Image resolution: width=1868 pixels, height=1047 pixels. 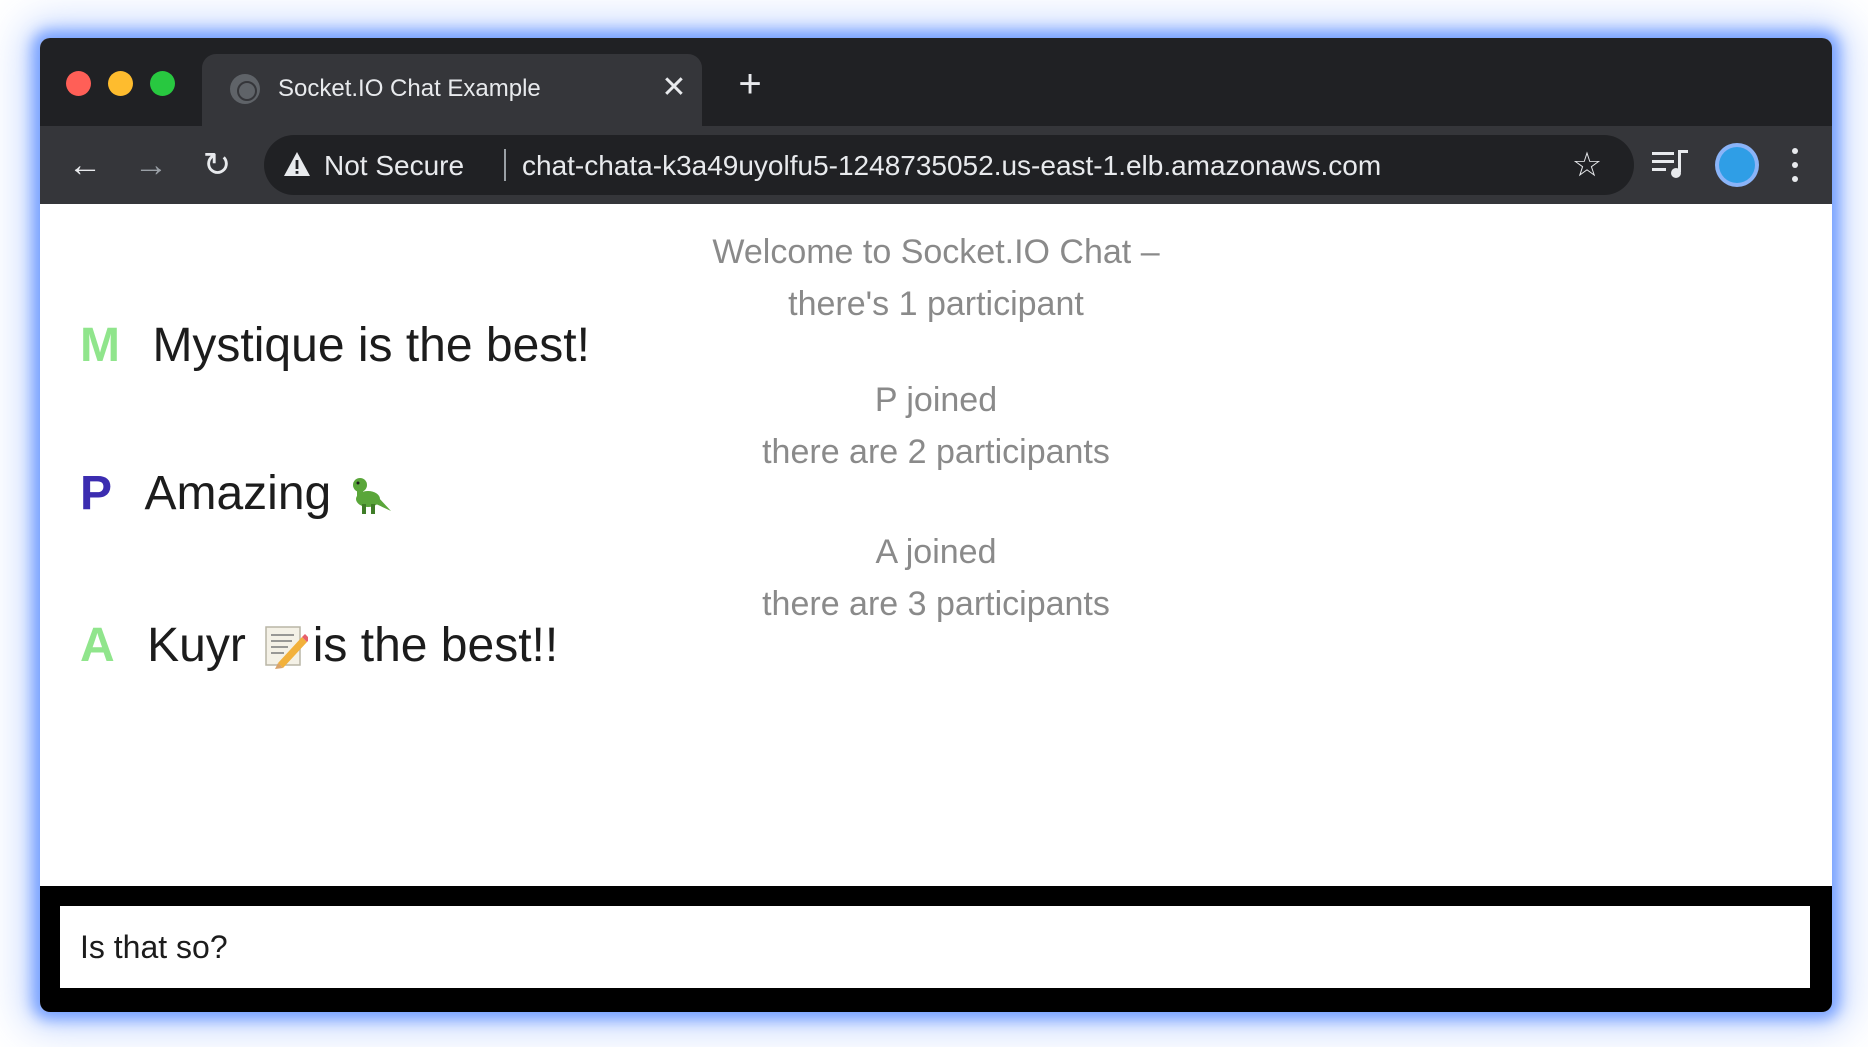 I want to click on chat-message: P Amazing, so click(x=236, y=494).